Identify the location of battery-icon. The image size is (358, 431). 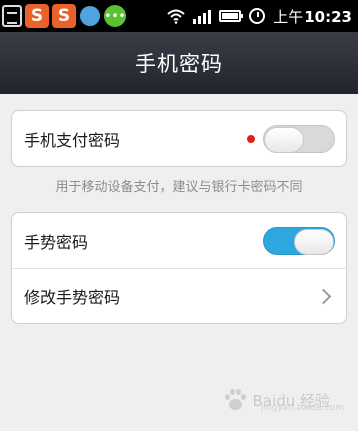
(231, 16).